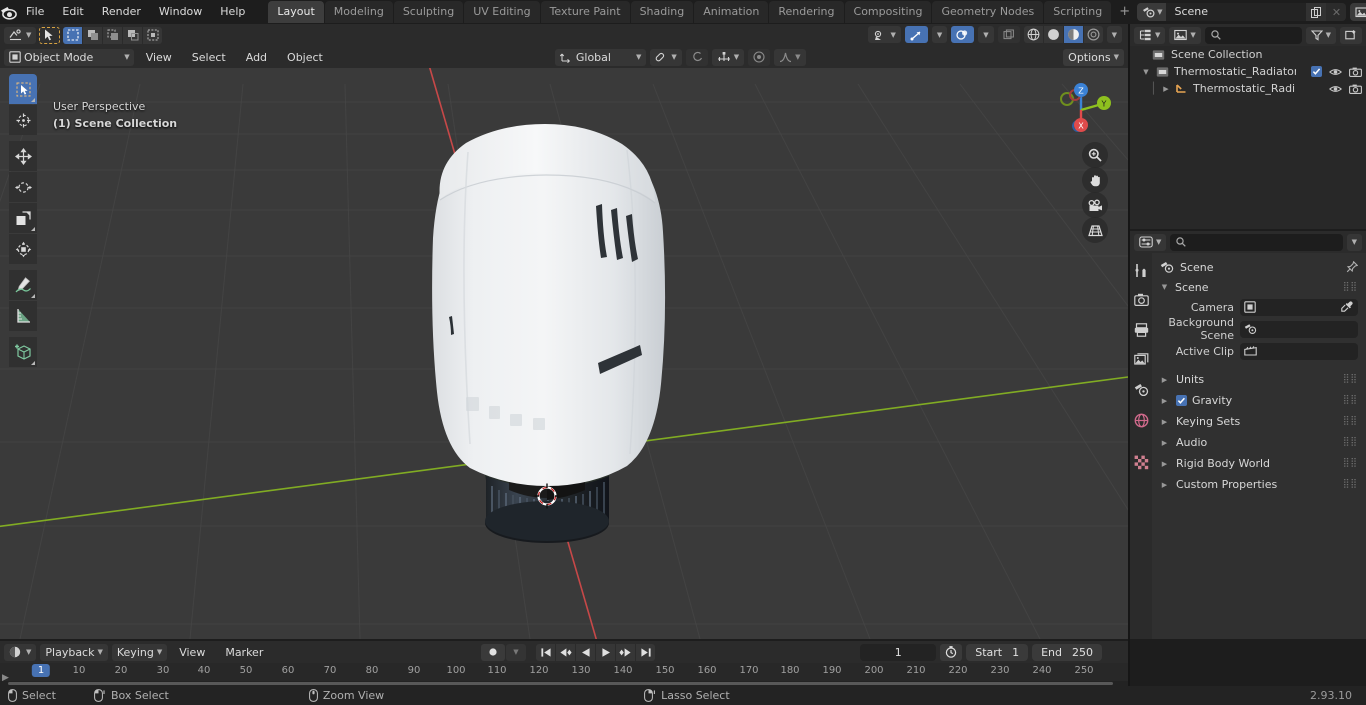  I want to click on shading-rendered-icon, so click(1093, 34).